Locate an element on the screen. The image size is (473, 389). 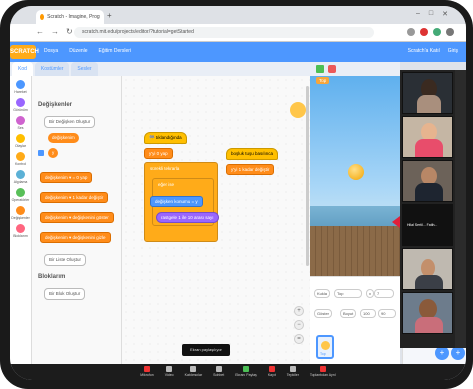
record-button: Kayıt is located at coordinates (272, 373).